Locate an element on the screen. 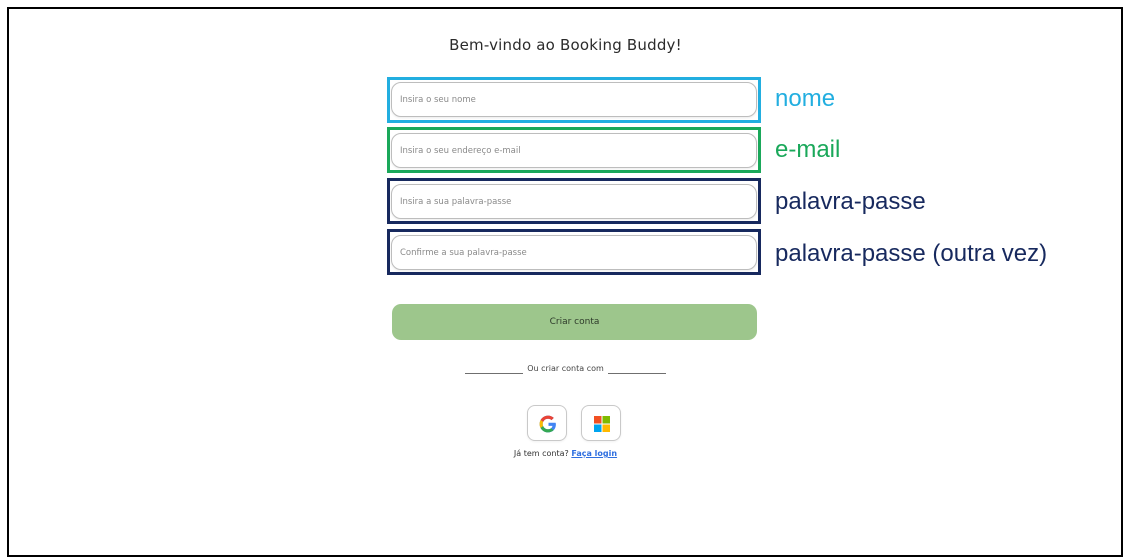 The image size is (1131, 557). google-signup-button is located at coordinates (547, 423).